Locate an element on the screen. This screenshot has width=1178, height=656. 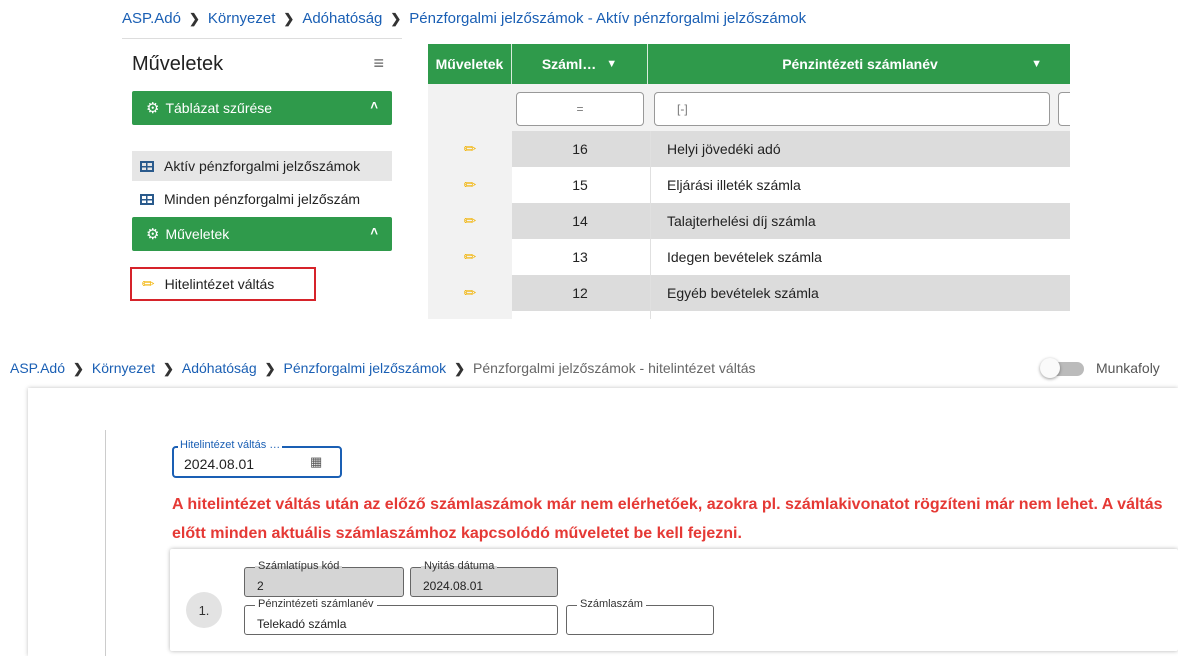
number-cell: 15 is located at coordinates (580, 185).